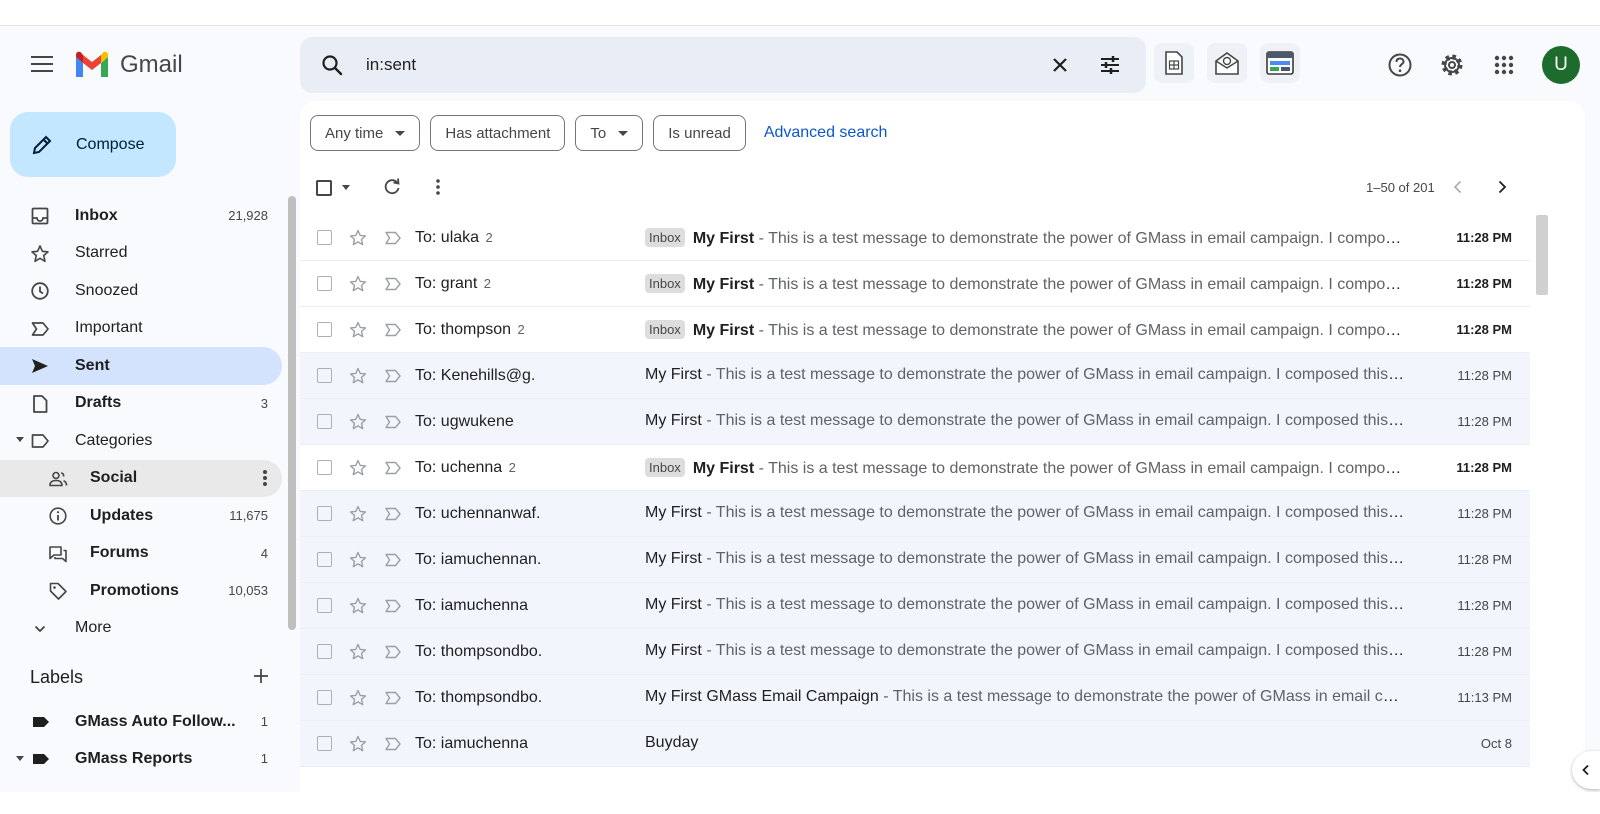  What do you see at coordinates (265, 478) in the screenshot?
I see `more-options-icon` at bounding box center [265, 478].